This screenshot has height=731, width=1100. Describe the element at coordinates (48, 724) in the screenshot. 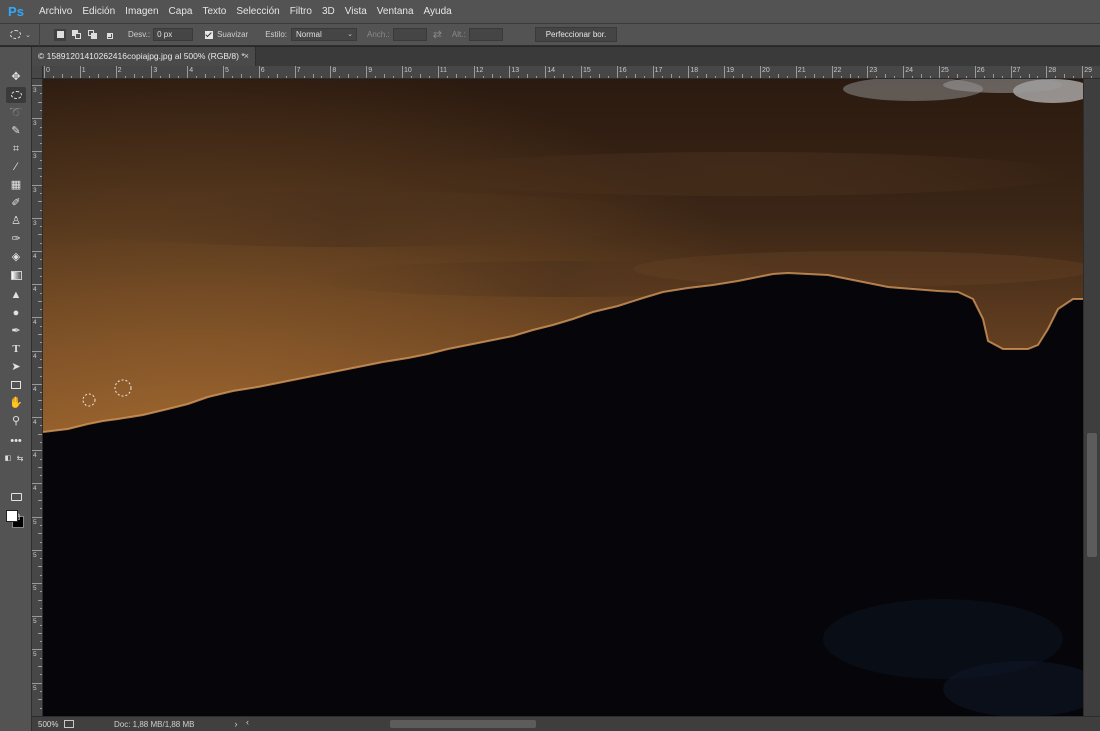

I see `zoom-level: 500%` at that location.